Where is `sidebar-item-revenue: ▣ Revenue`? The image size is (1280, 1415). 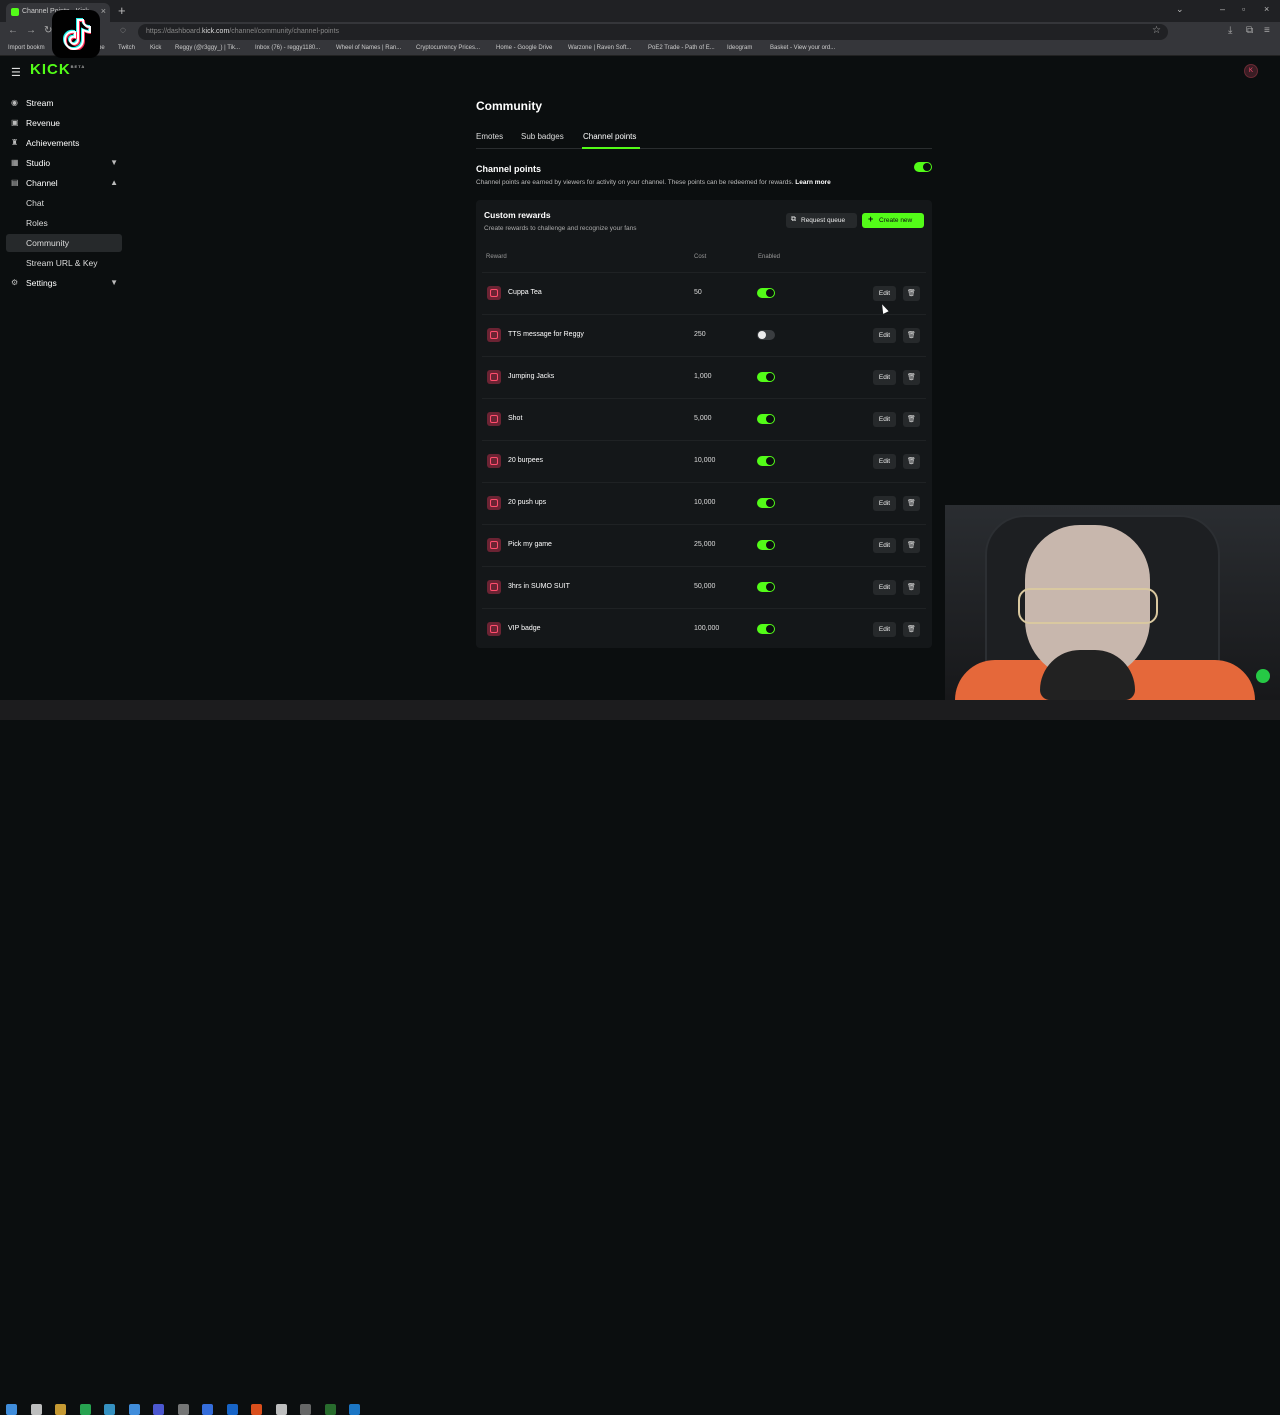 sidebar-item-revenue: ▣ Revenue is located at coordinates (64, 123).